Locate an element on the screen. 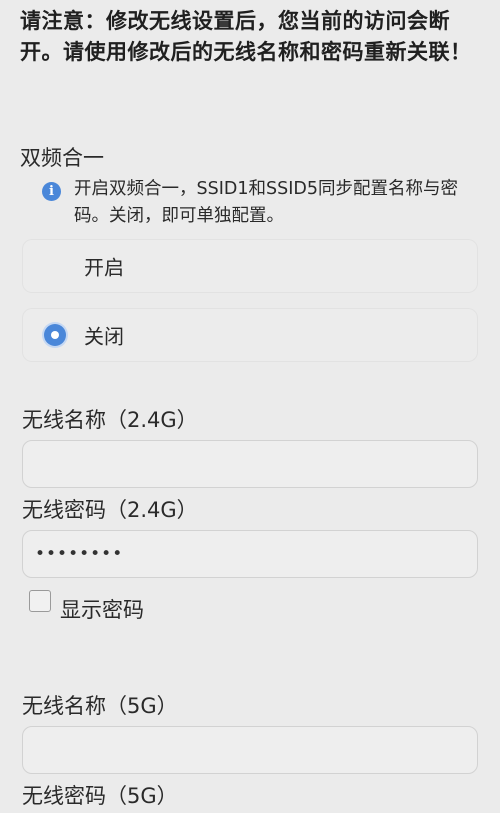 The image size is (500, 813). dual-band-title: 双频合一 is located at coordinates (62, 158).